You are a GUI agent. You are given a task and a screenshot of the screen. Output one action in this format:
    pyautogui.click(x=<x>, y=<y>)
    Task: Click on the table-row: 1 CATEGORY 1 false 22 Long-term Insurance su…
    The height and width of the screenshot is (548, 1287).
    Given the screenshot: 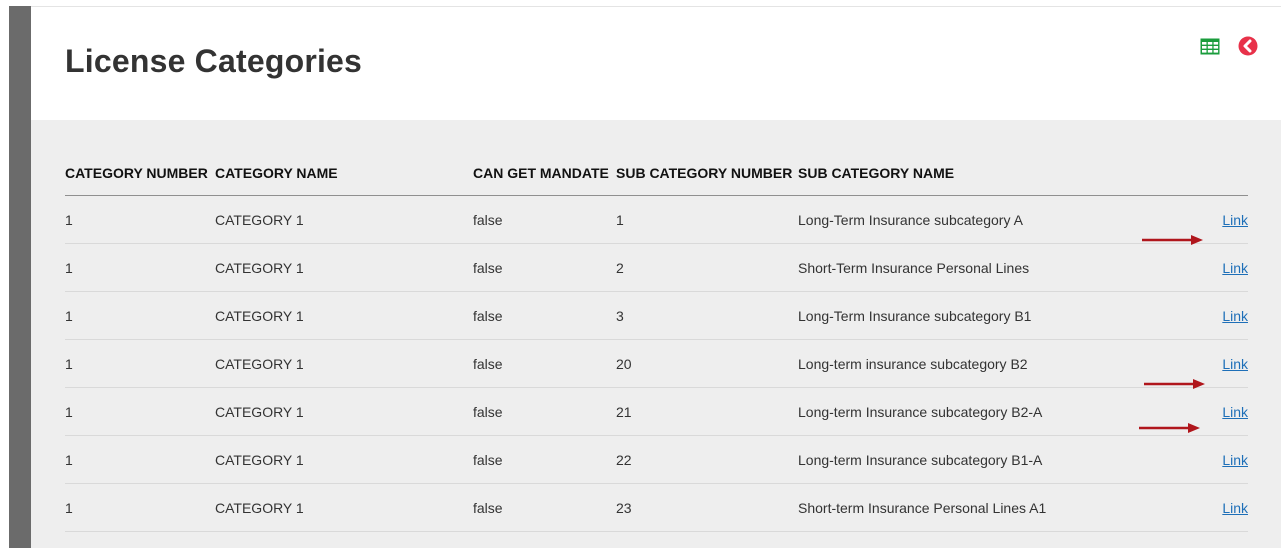 What is the action you would take?
    pyautogui.click(x=656, y=459)
    